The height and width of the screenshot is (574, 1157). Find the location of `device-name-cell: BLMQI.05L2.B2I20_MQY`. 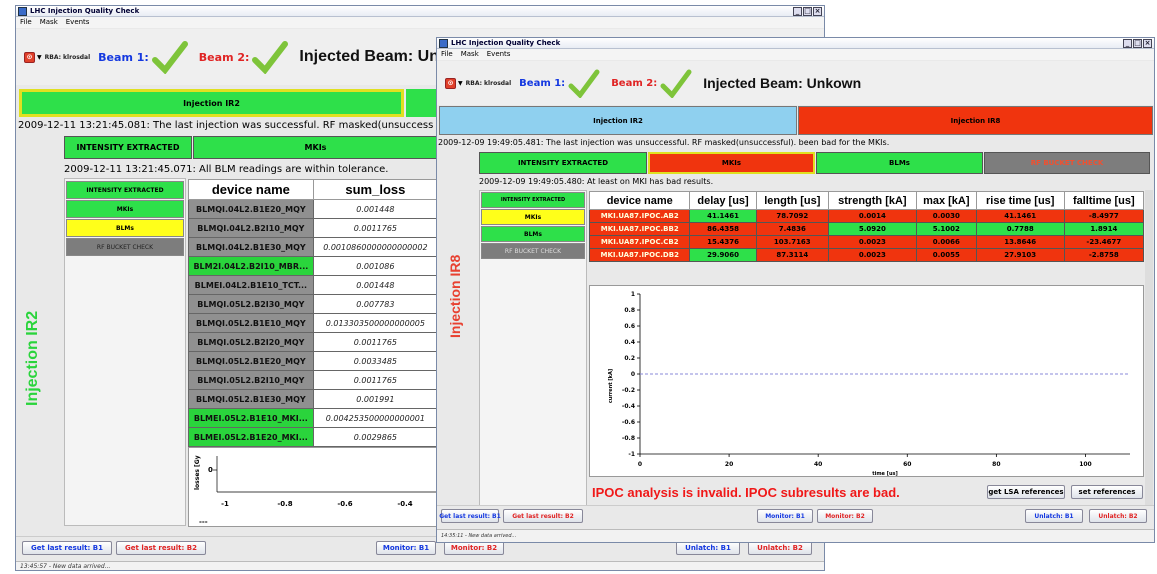

device-name-cell: BLMQI.05L2.B2I20_MQY is located at coordinates (251, 342).